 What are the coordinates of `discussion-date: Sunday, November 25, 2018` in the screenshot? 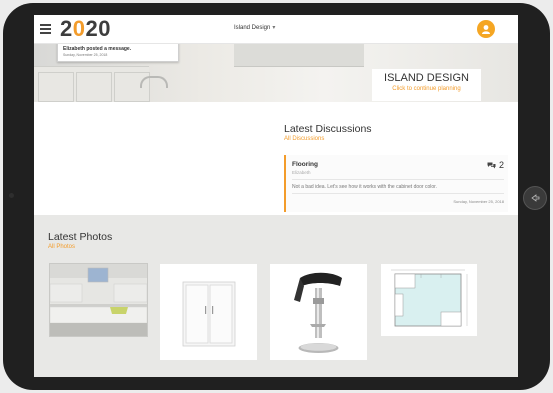 It's located at (478, 201).